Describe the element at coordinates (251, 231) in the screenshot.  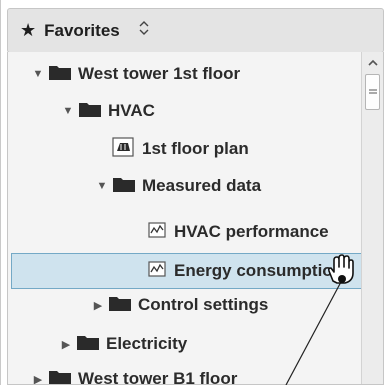
I see `tree-item-label: HVAC performance` at that location.